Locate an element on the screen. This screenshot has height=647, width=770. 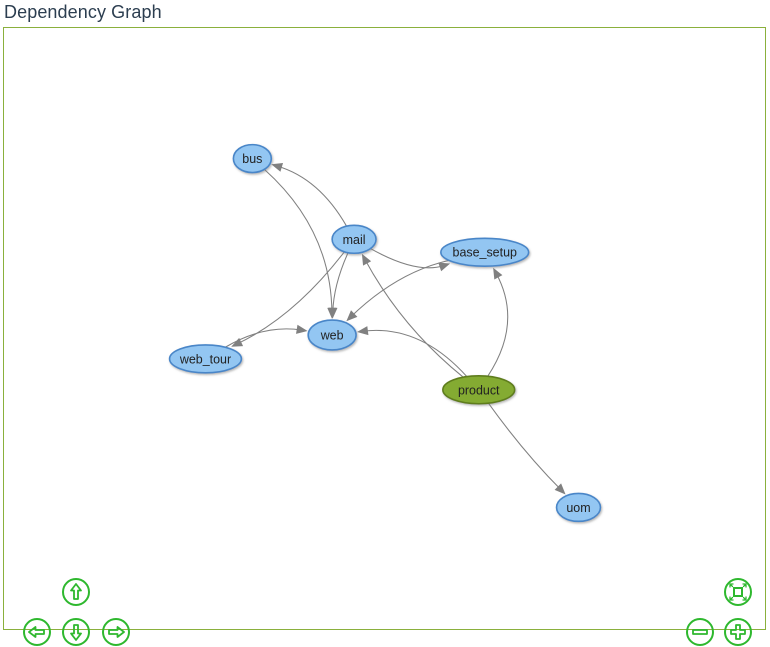
plus-icon is located at coordinates (738, 632).